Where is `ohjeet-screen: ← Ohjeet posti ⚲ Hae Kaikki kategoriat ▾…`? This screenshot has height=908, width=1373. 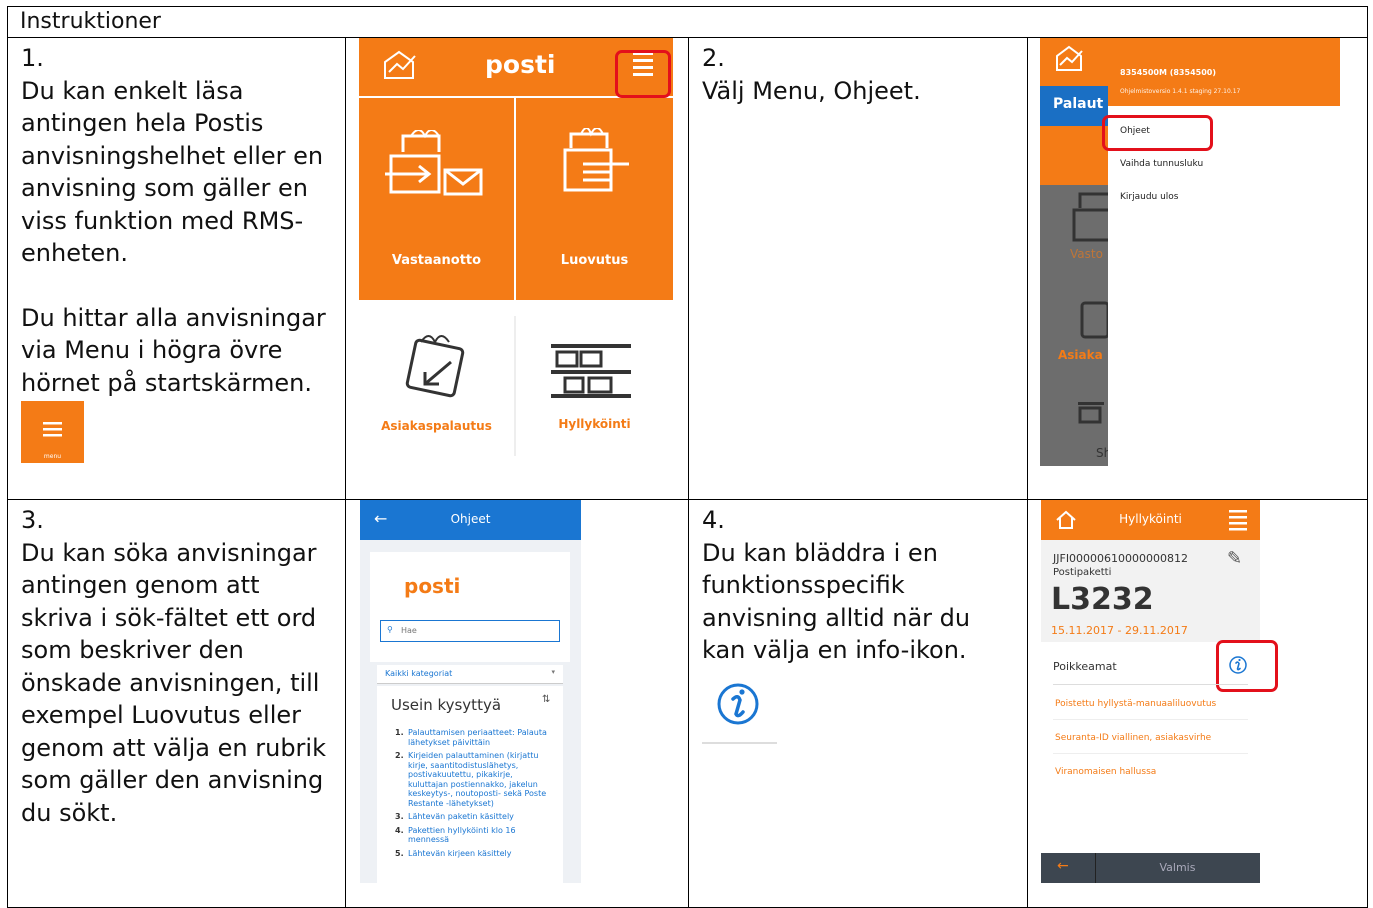 ohjeet-screen: ← Ohjeet posti ⚲ Hae Kaikki kategoriat ▾… is located at coordinates (470, 693).